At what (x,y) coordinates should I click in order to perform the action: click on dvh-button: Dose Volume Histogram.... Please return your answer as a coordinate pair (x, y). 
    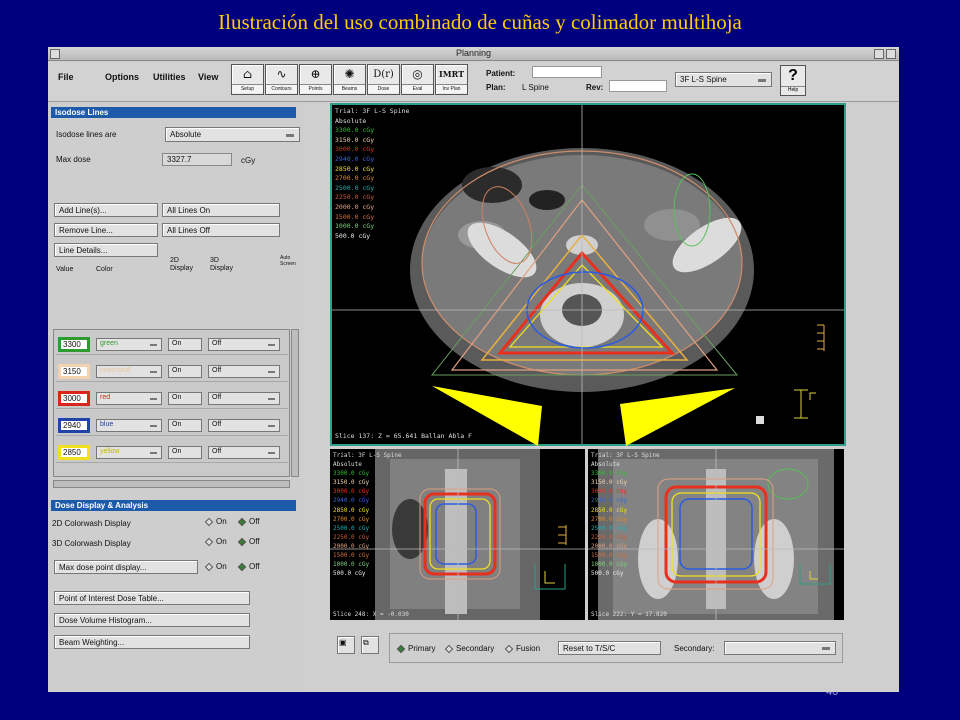
    Looking at the image, I should click on (152, 620).